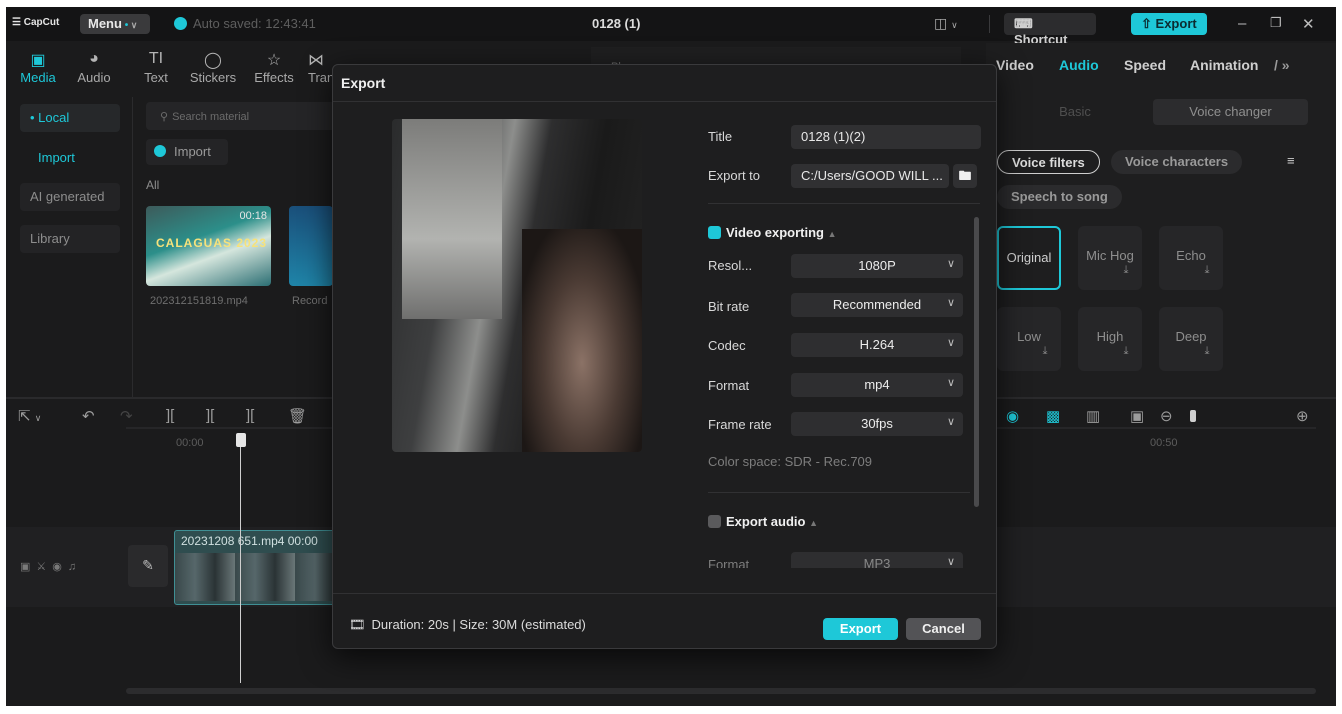 The image size is (1342, 714). I want to click on voice-characters-pill: Voice characters, so click(1177, 162).